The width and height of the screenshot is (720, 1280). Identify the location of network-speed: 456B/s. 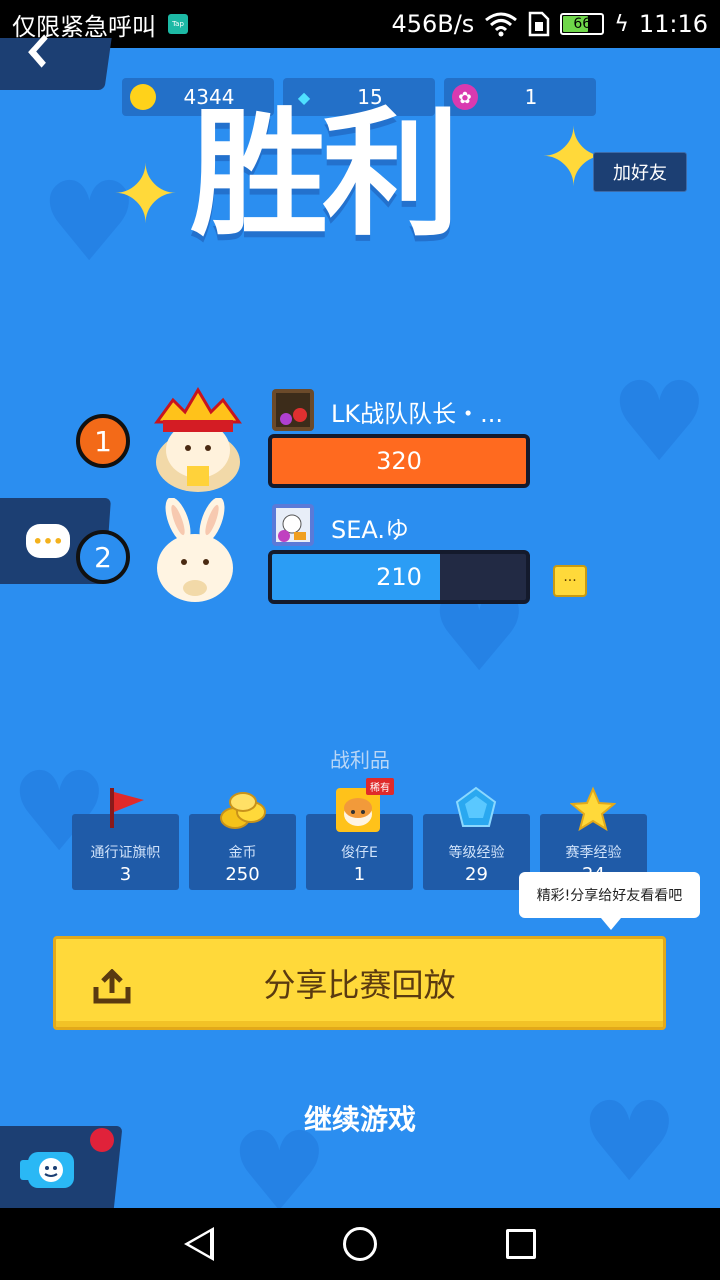
(433, 24).